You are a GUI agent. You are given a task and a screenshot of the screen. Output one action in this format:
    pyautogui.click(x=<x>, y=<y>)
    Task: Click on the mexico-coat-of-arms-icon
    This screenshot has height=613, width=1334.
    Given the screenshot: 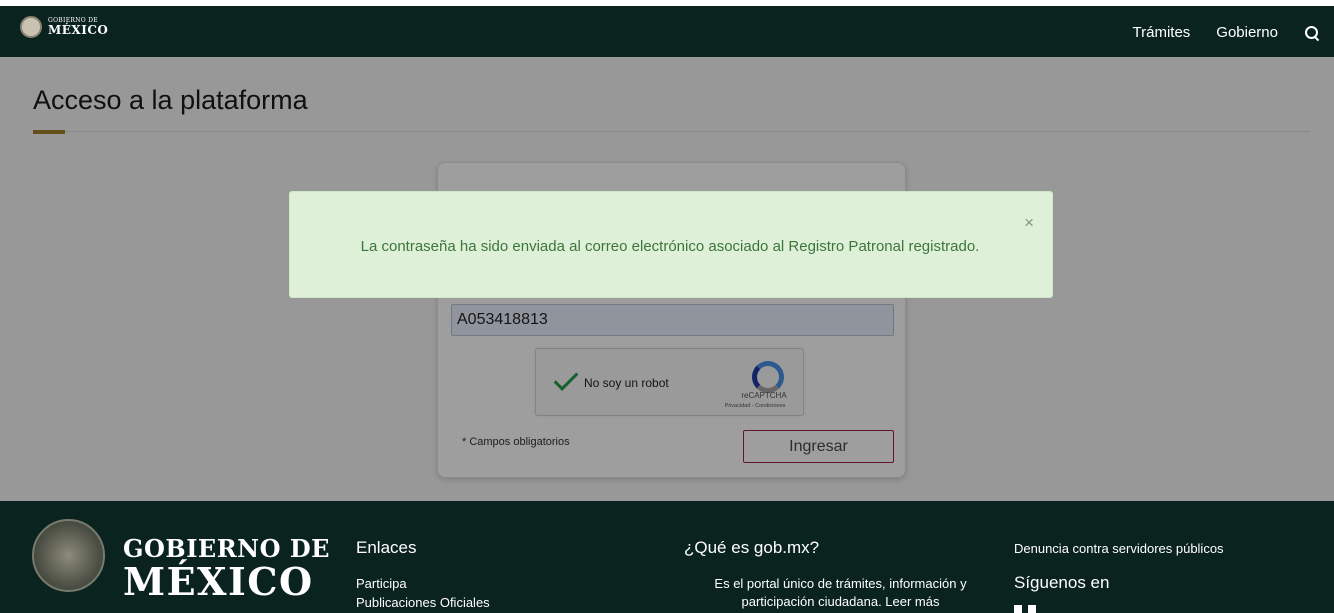 What is the action you would take?
    pyautogui.click(x=68, y=555)
    